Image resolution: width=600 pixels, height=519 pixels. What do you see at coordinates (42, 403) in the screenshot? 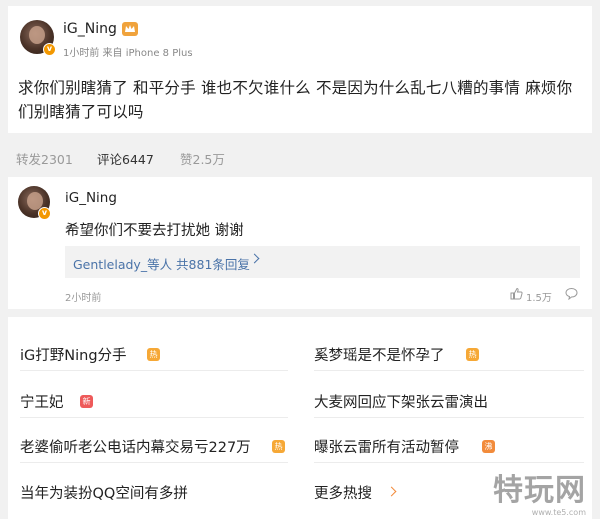
I see `hot-search-label: 宁王妃` at bounding box center [42, 403].